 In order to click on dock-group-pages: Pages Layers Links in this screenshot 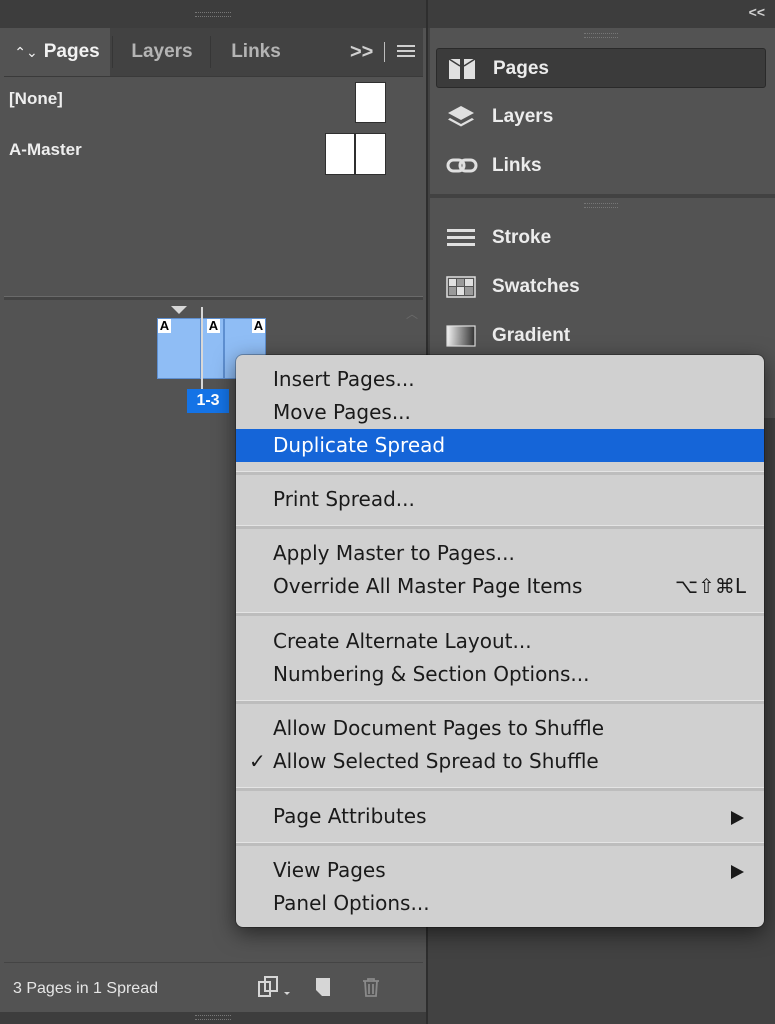, I will do `click(602, 111)`.